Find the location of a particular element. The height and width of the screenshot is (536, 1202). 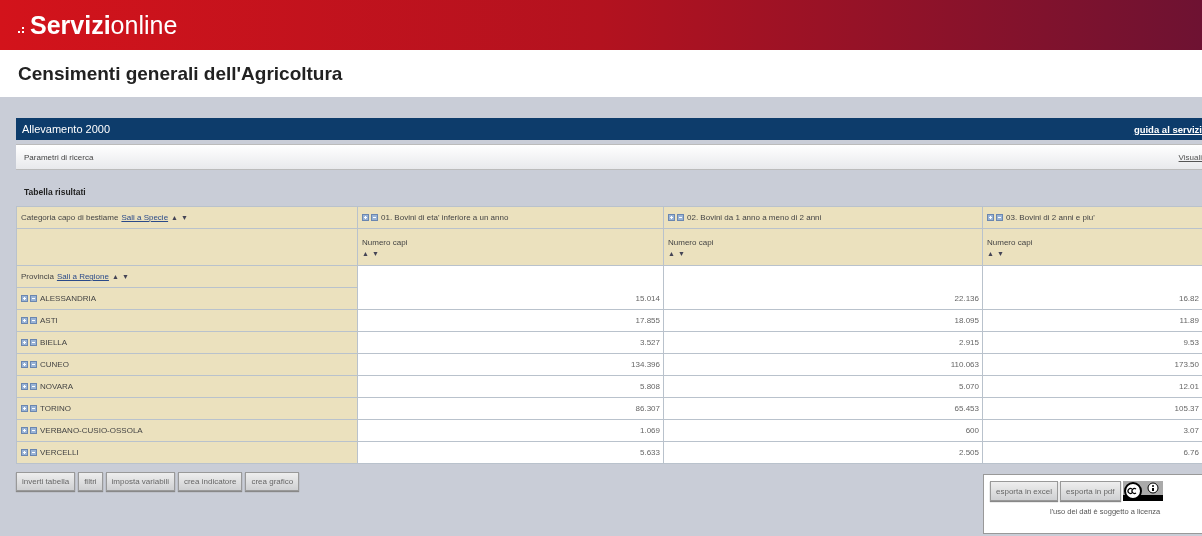

table-cell: 5.808 is located at coordinates (510, 386).